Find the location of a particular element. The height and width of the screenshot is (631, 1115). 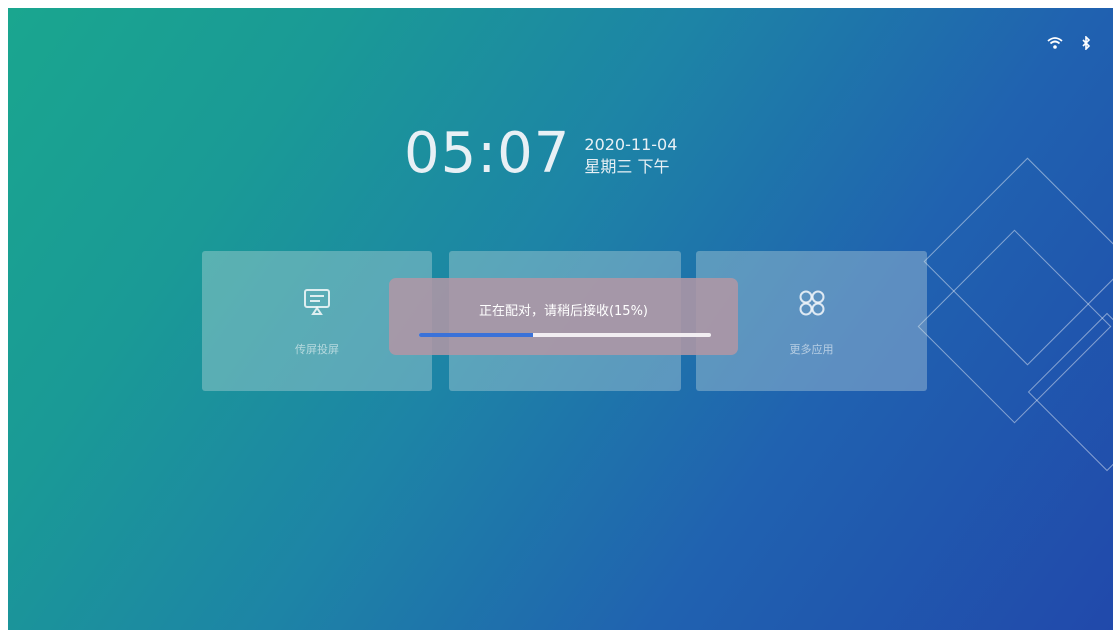

wifi-icon is located at coordinates (1055, 43).